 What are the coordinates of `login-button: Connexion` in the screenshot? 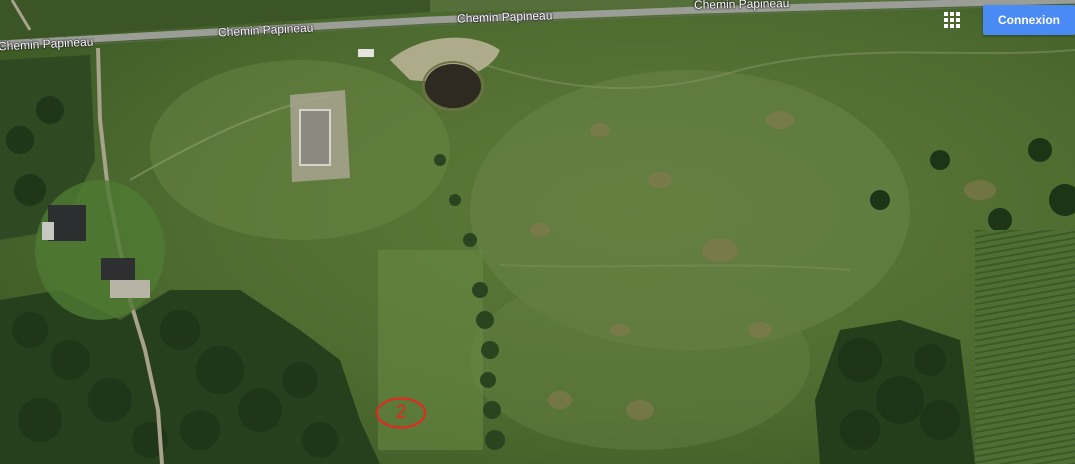 It's located at (1029, 20).